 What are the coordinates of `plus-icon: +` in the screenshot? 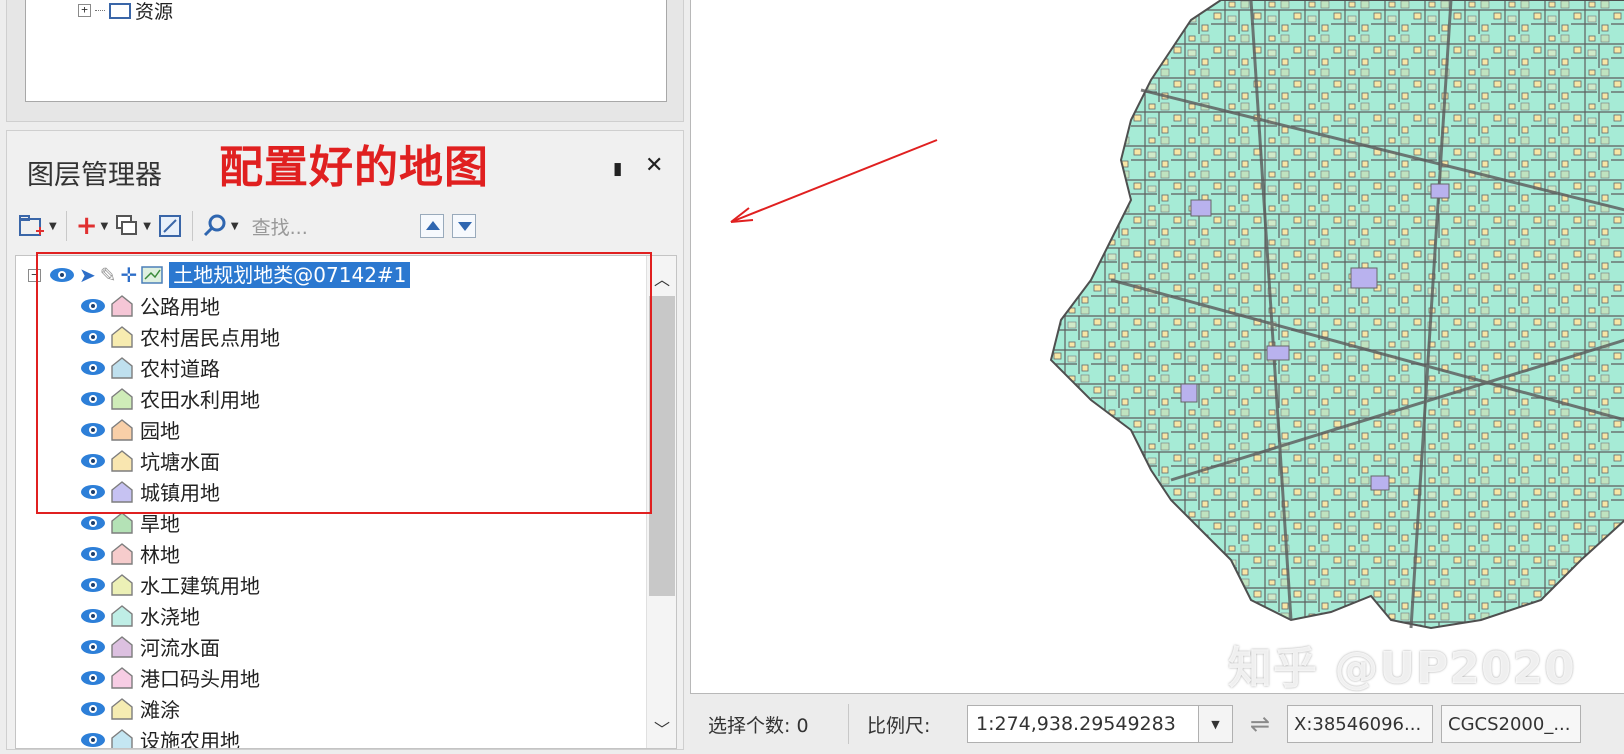 It's located at (86, 226).